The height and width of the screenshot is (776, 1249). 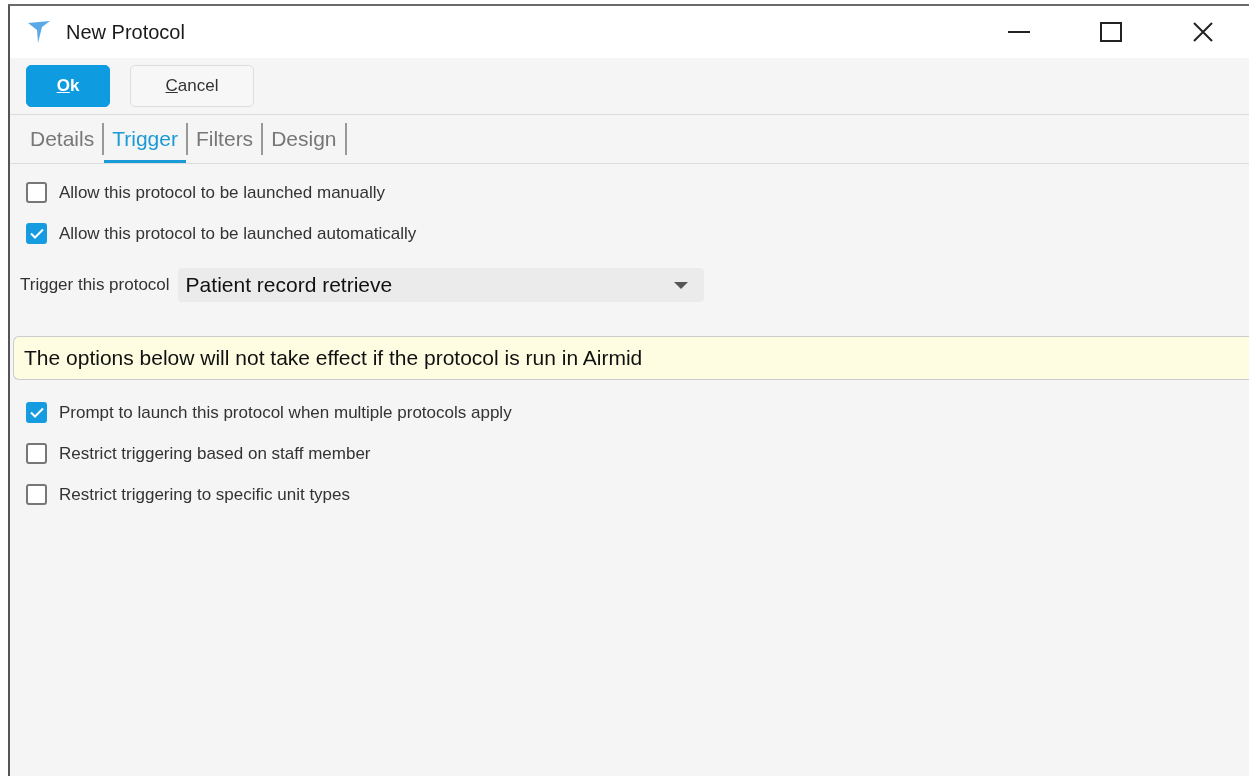 I want to click on checkbox-label: Allow this protocol to be launched automatically, so click(x=238, y=233).